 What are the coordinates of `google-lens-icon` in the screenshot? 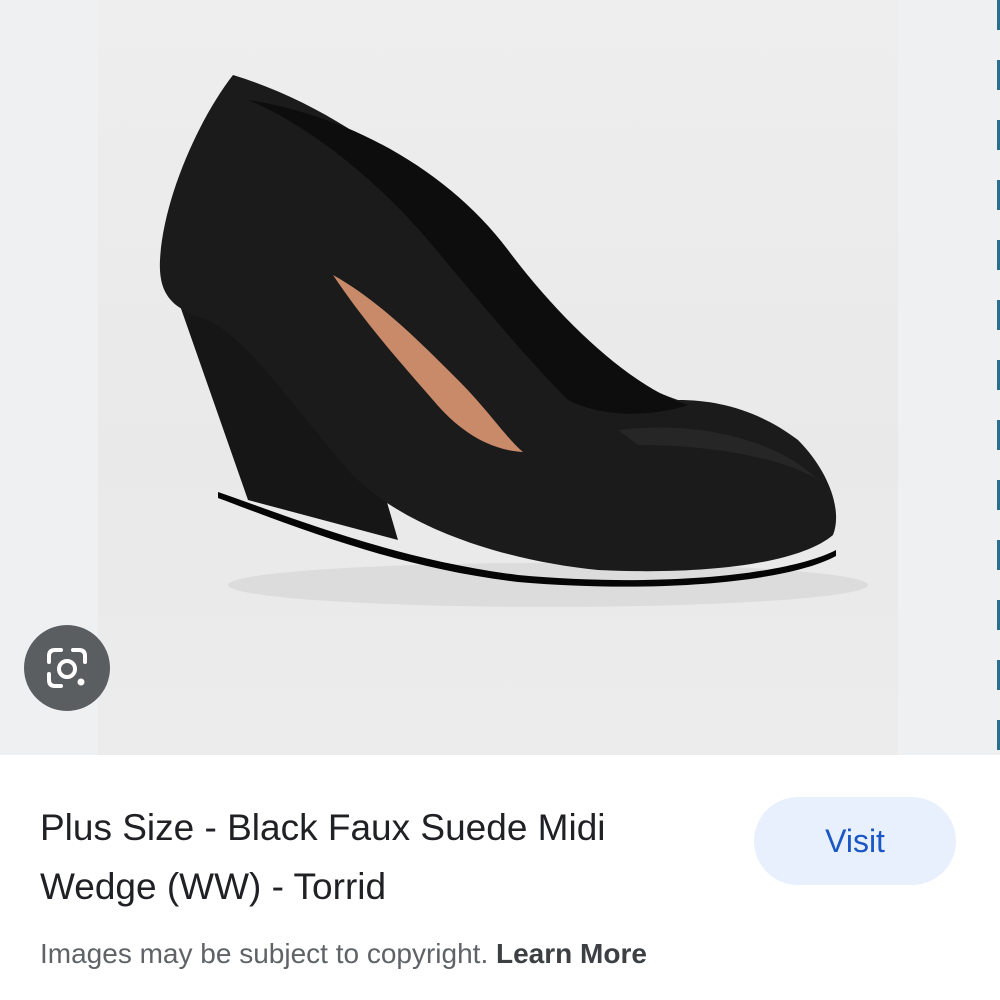 It's located at (67, 668).